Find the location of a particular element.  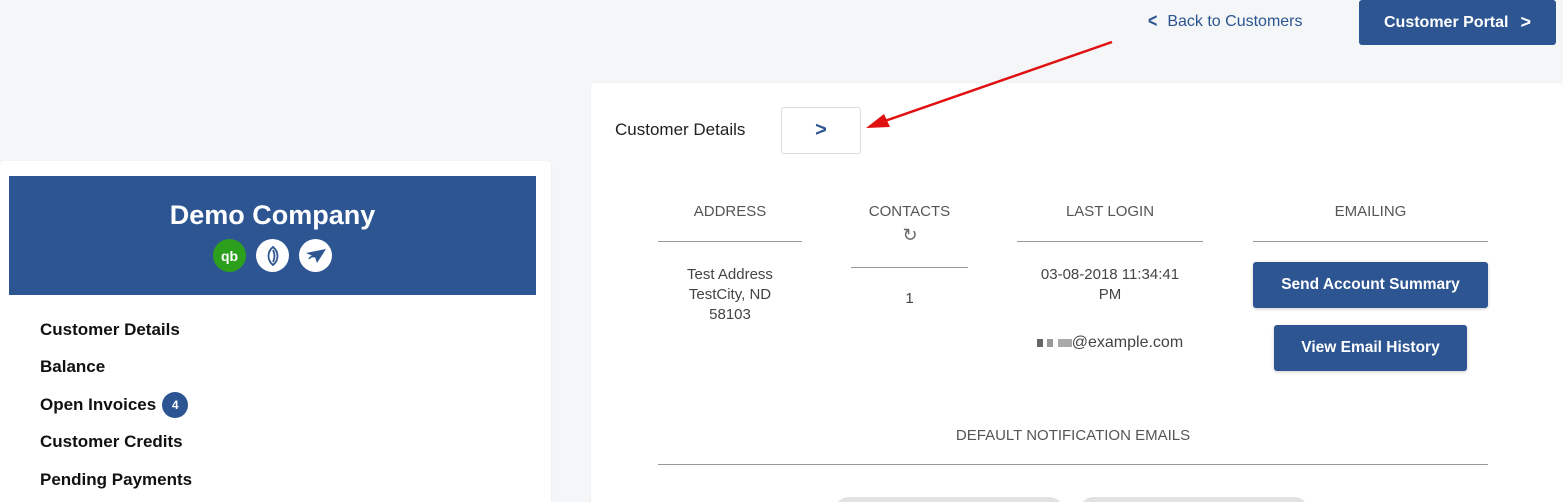

nav-item-label: Customer Details is located at coordinates (110, 329).